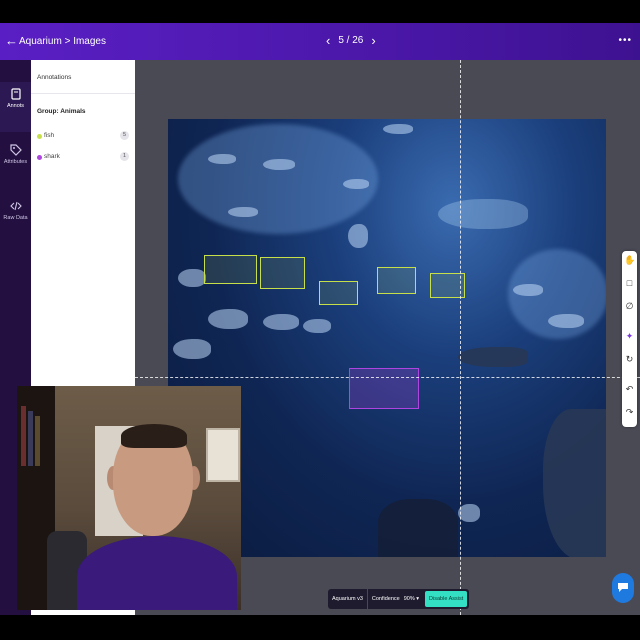  What do you see at coordinates (384, 388) in the screenshot?
I see `shark-bounding-box` at bounding box center [384, 388].